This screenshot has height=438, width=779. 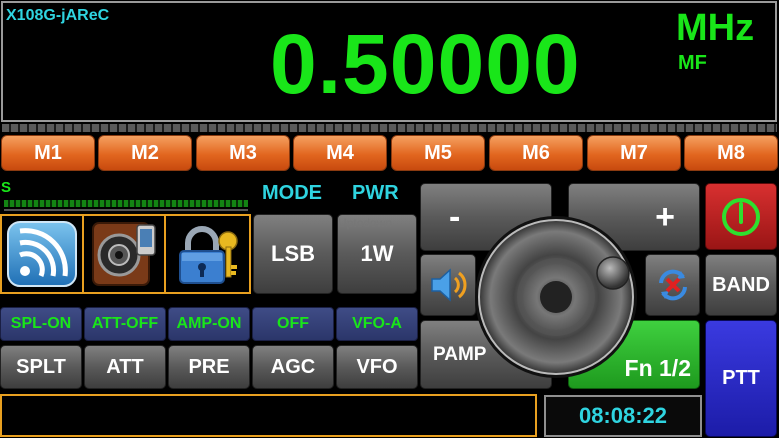 What do you see at coordinates (623, 416) in the screenshot?
I see `clock: 08:08:22` at bounding box center [623, 416].